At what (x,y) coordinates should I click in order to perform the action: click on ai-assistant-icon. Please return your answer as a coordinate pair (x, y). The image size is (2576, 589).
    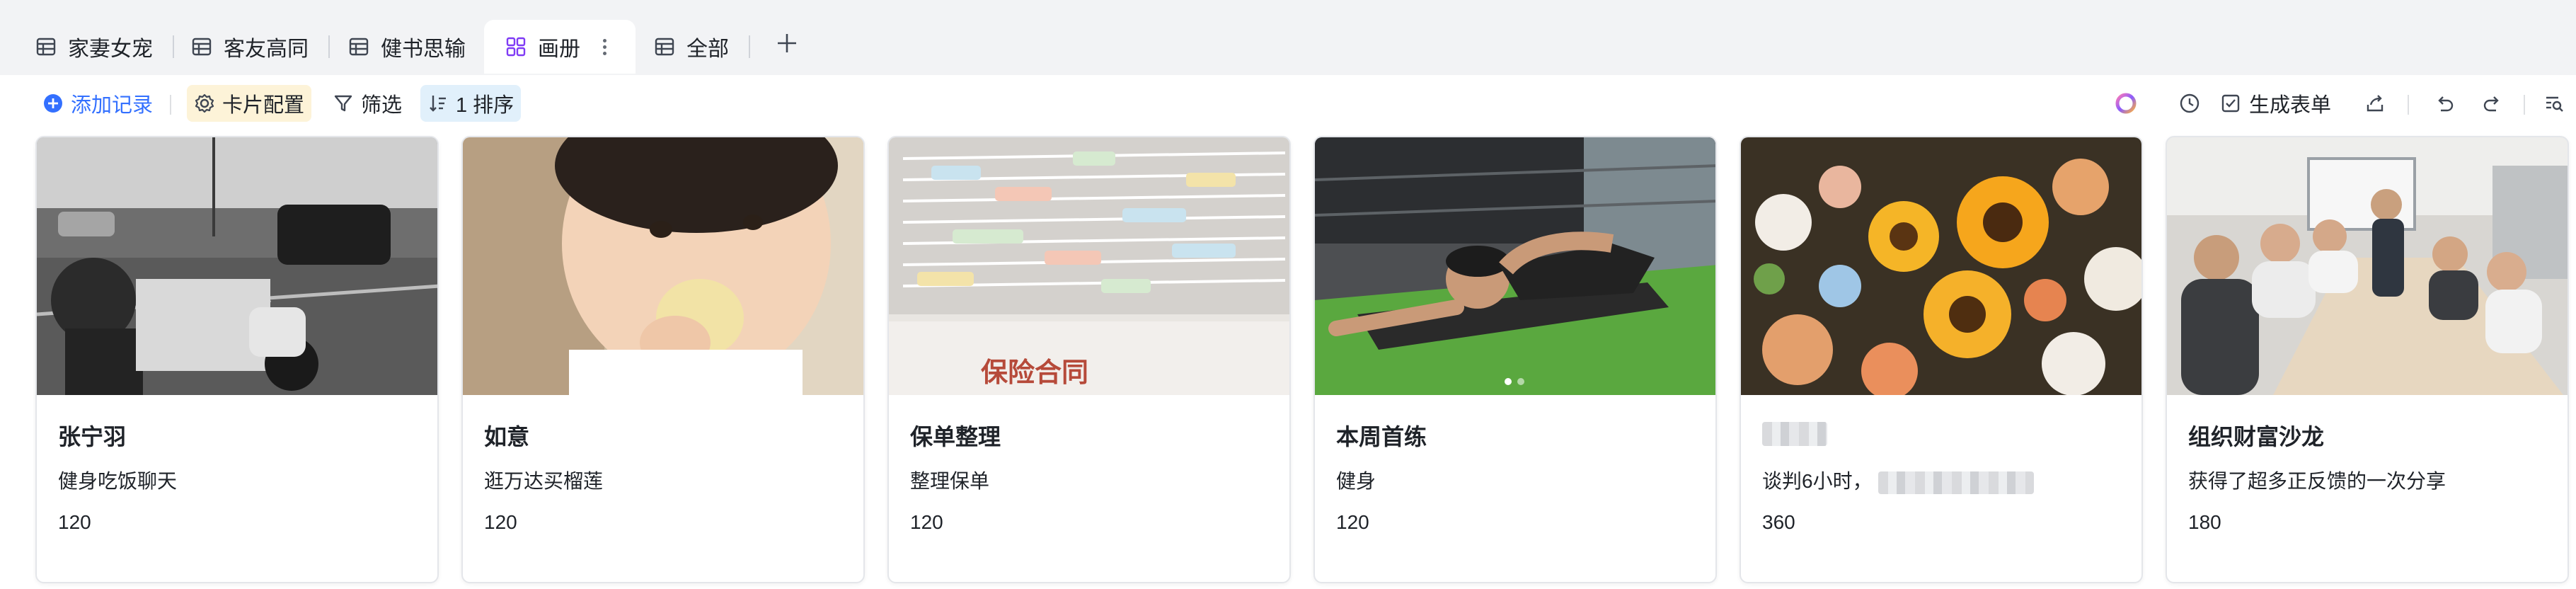
    Looking at the image, I should click on (2126, 103).